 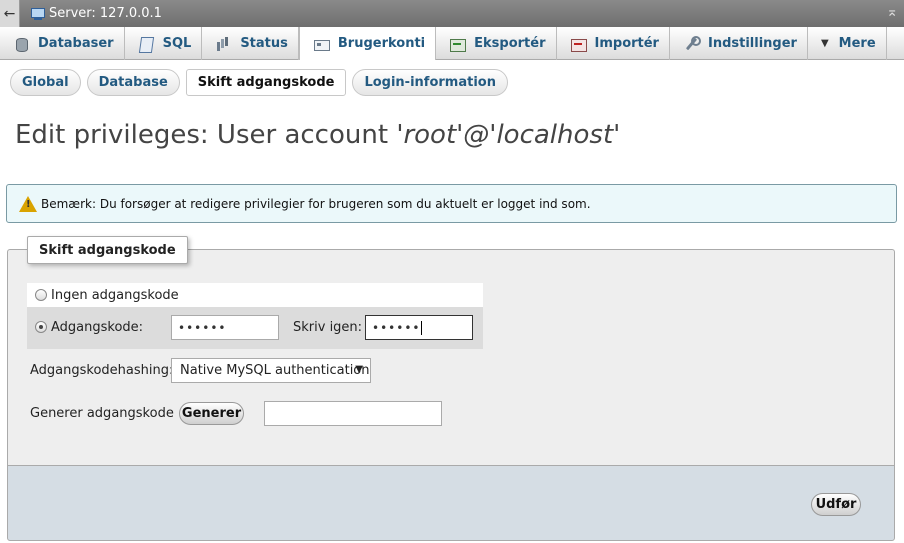 I want to click on subtab-global: Global, so click(x=45, y=82).